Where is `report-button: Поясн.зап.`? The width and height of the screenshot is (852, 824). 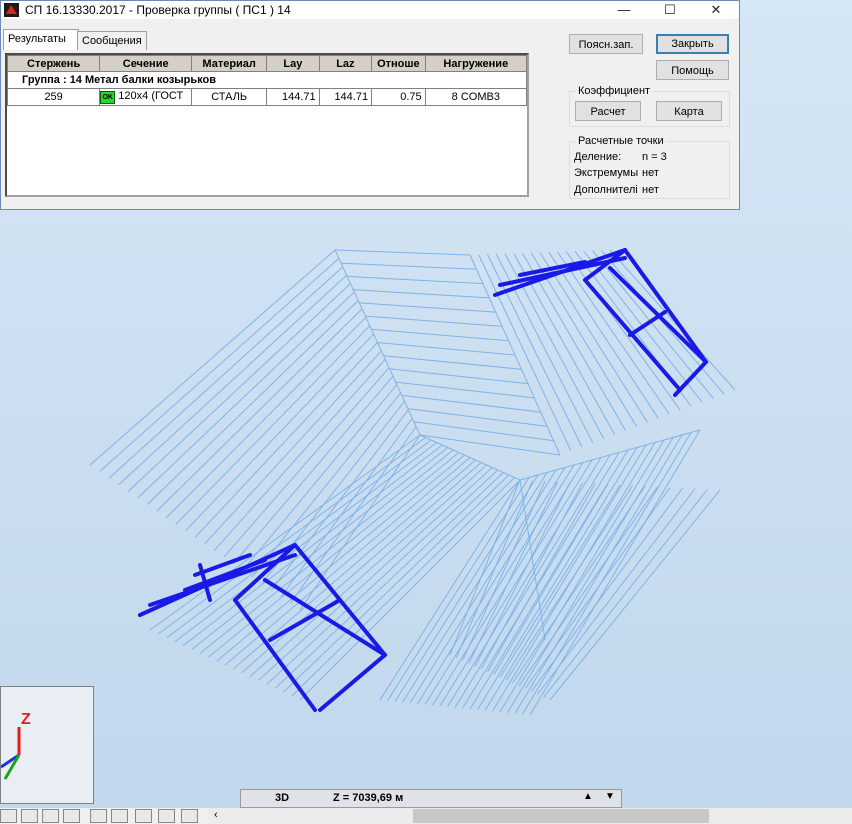 report-button: Поясн.зап. is located at coordinates (606, 44).